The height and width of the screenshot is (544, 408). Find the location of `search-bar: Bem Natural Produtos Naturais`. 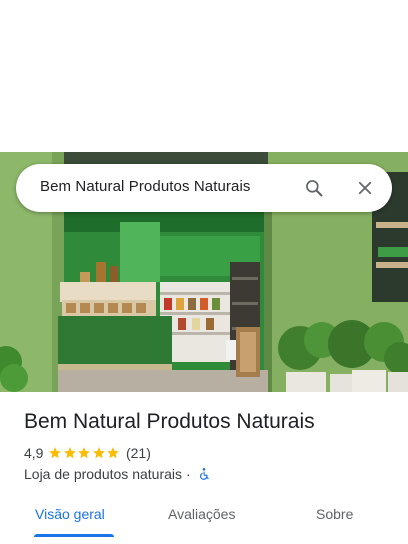

search-bar: Bem Natural Produtos Naturais is located at coordinates (204, 188).